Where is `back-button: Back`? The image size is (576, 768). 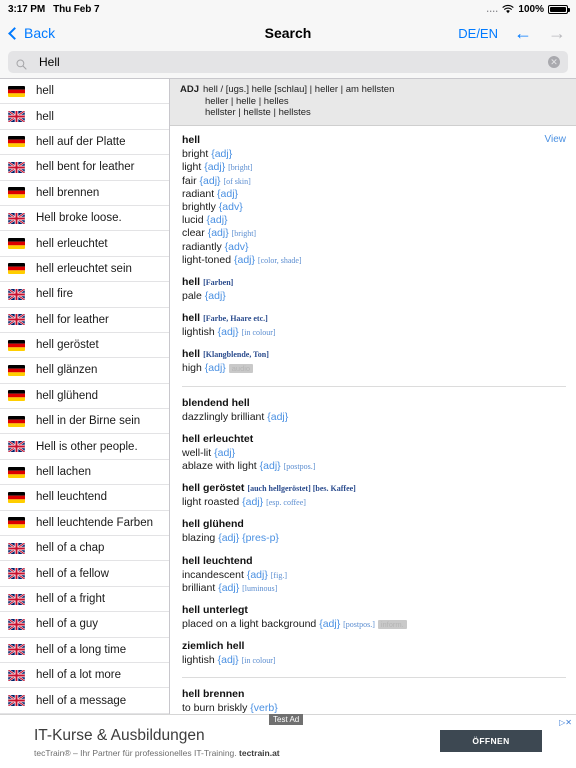
back-button: Back is located at coordinates (32, 33).